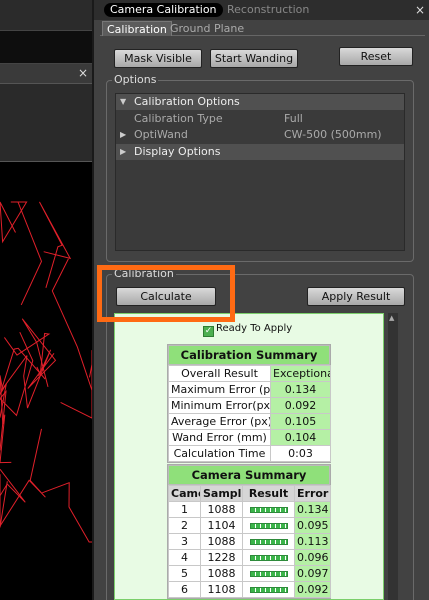 This screenshot has width=429, height=600. What do you see at coordinates (300, 389) in the screenshot?
I see `summary-value: 0.134` at bounding box center [300, 389].